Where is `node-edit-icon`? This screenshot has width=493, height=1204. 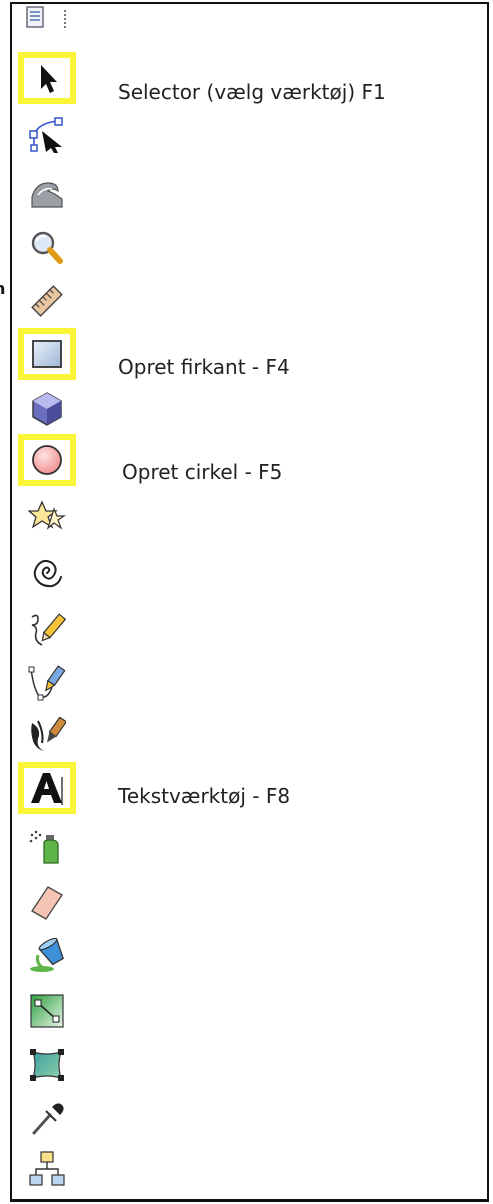 node-edit-icon is located at coordinates (46, 135).